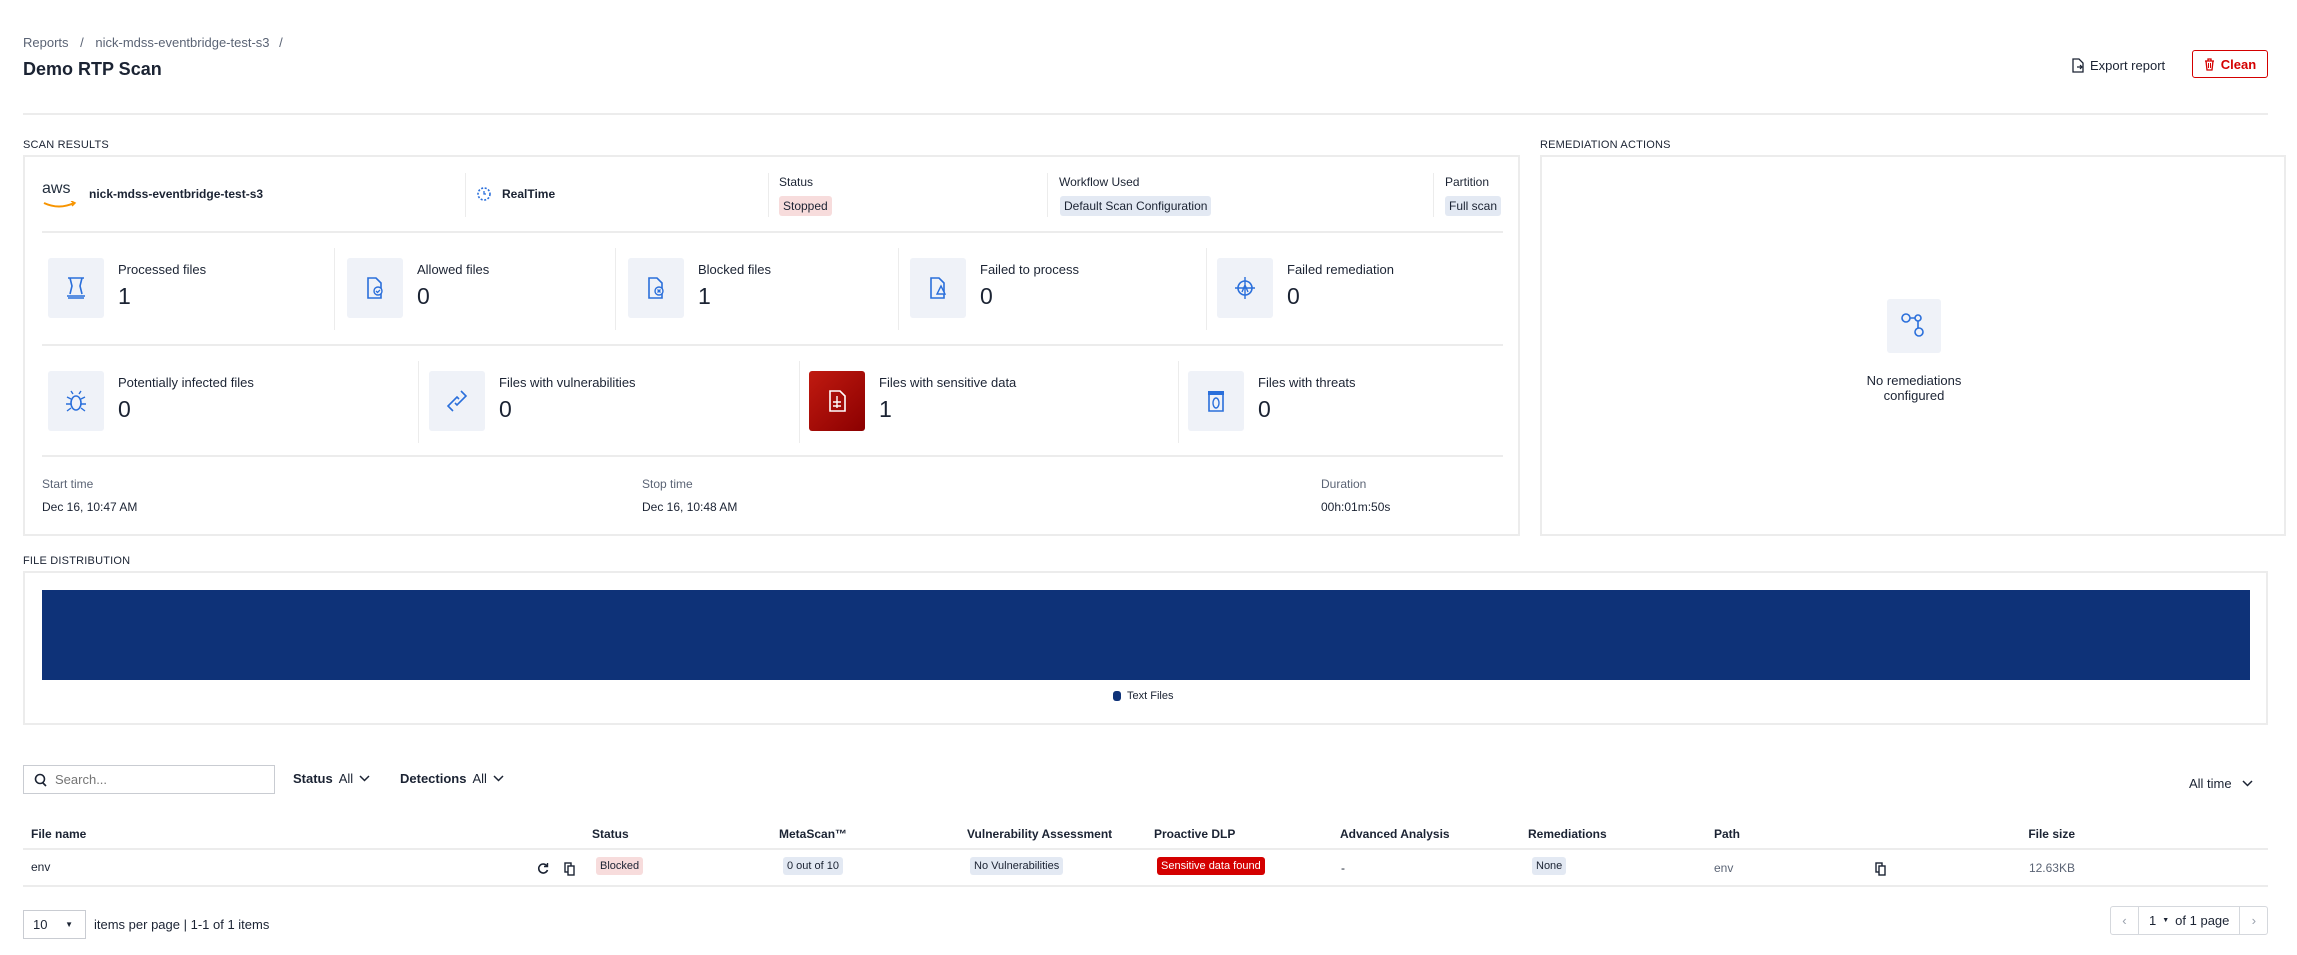 The width and height of the screenshot is (2297, 955). What do you see at coordinates (40, 867) in the screenshot?
I see `file-name-link: env` at bounding box center [40, 867].